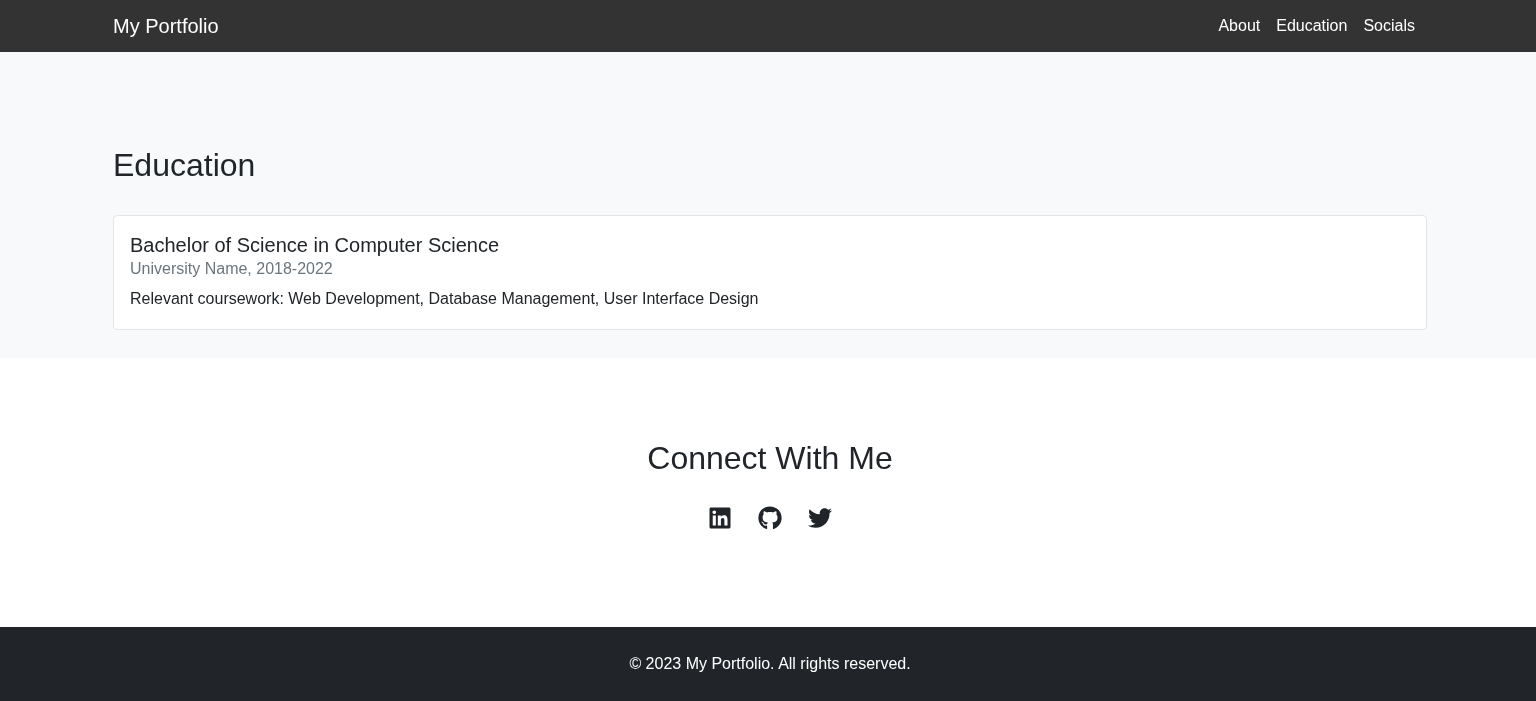  I want to click on section-heading: Connect With Me, so click(770, 458).